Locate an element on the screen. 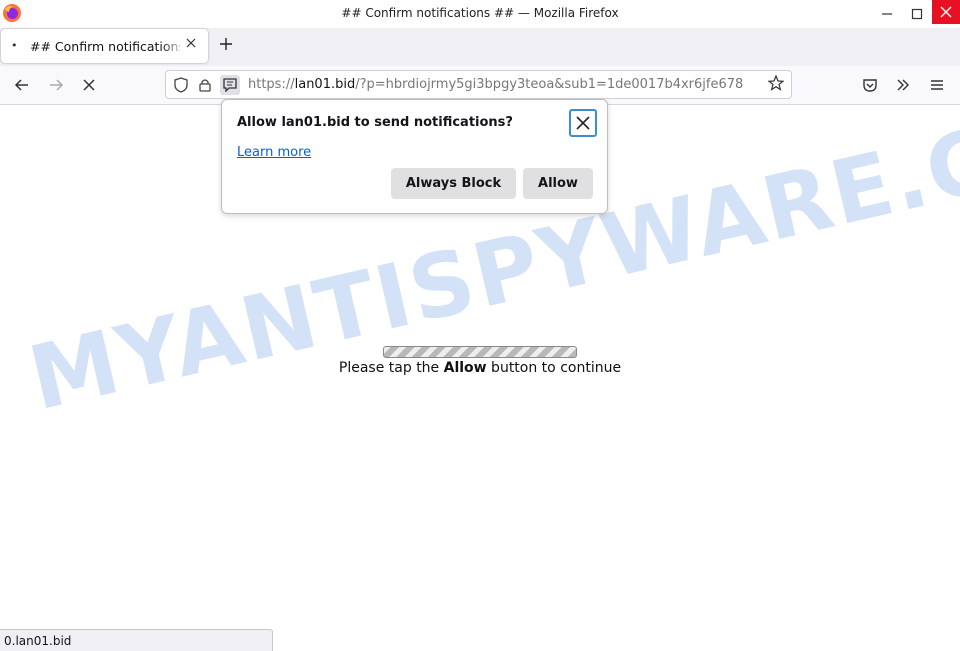 The height and width of the screenshot is (651, 960). stop-button is located at coordinates (89, 85).